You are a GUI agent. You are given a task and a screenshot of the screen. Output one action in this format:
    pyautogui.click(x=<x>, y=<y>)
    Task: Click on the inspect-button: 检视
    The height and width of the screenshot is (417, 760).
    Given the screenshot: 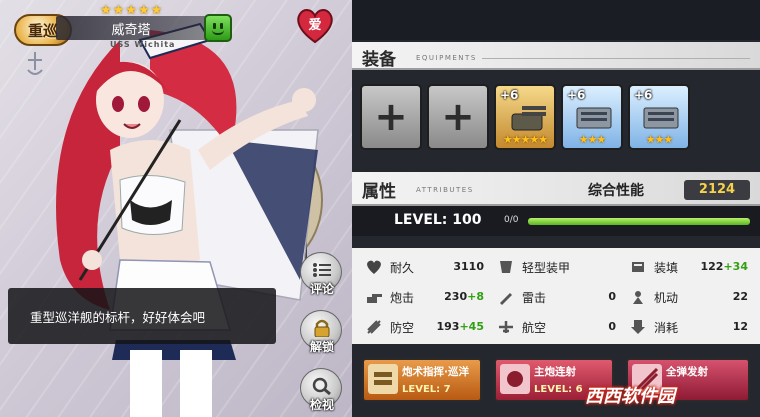 What is the action you would take?
    pyautogui.click(x=321, y=390)
    